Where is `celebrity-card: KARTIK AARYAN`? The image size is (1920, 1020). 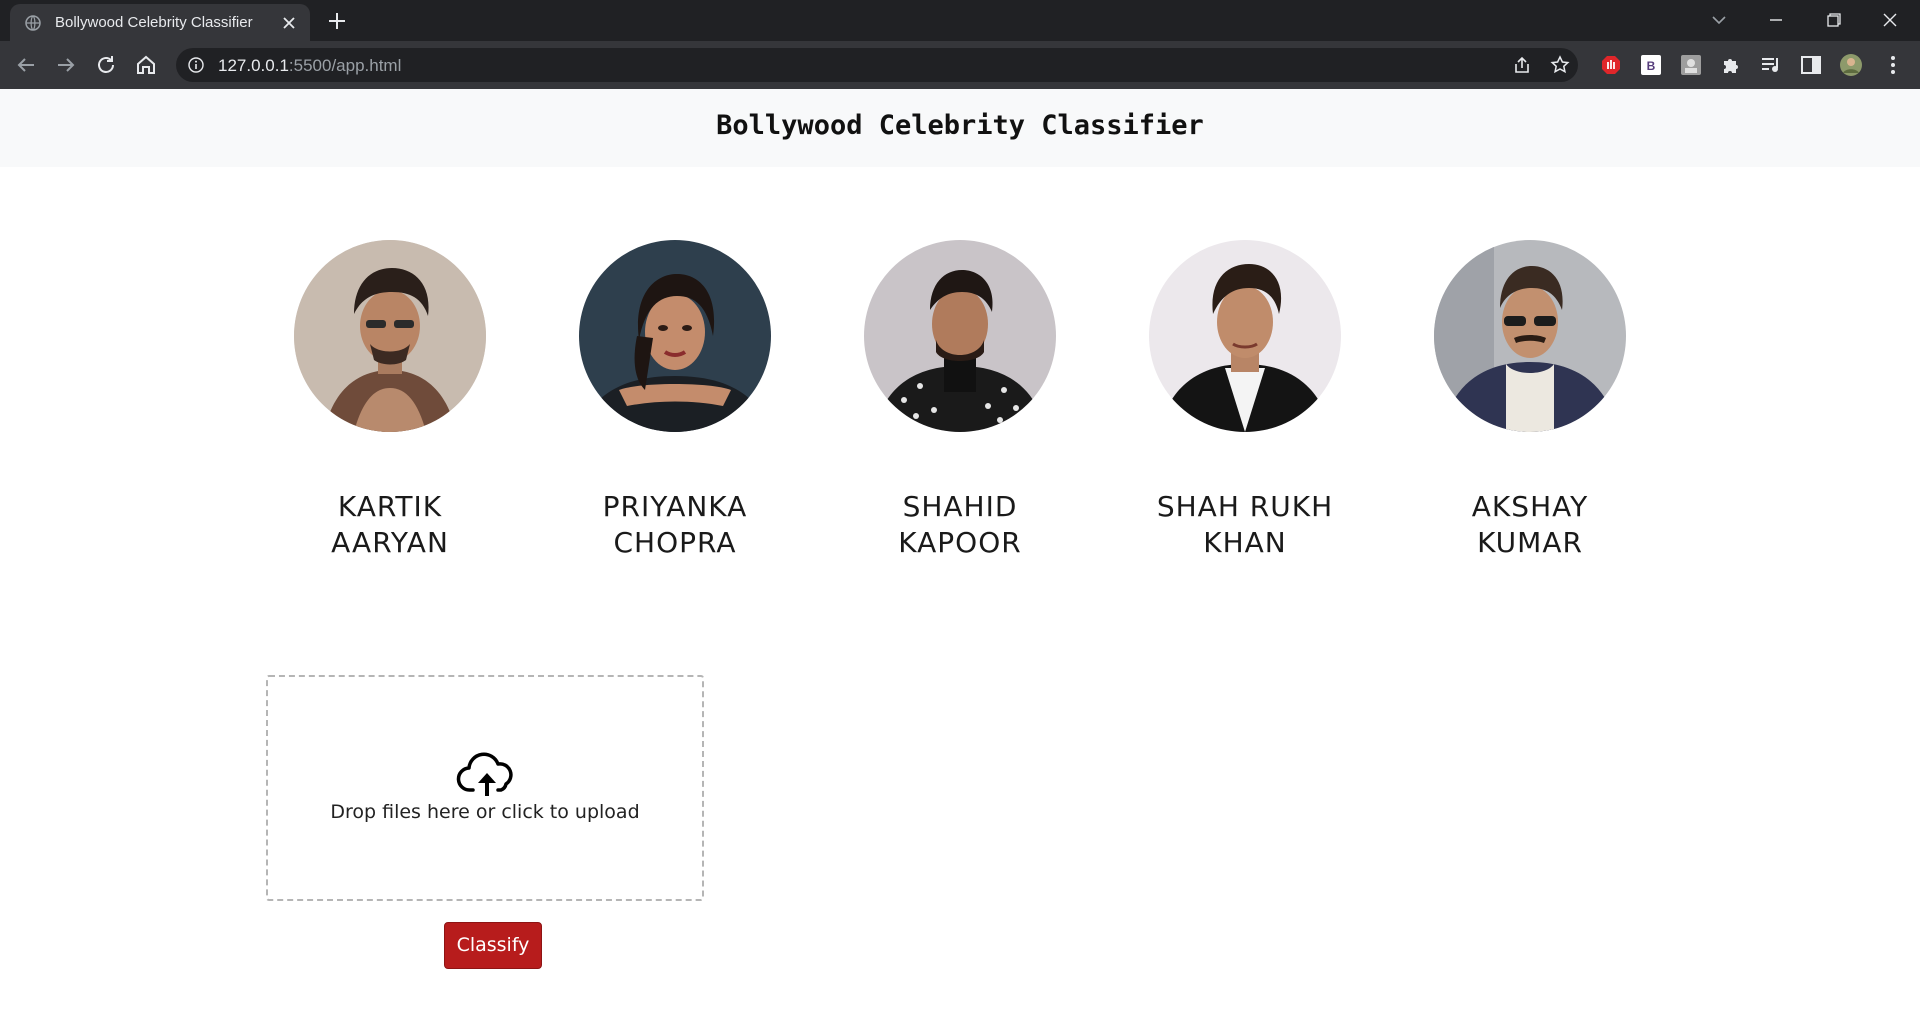 celebrity-card: KARTIK AARYAN is located at coordinates (390, 400).